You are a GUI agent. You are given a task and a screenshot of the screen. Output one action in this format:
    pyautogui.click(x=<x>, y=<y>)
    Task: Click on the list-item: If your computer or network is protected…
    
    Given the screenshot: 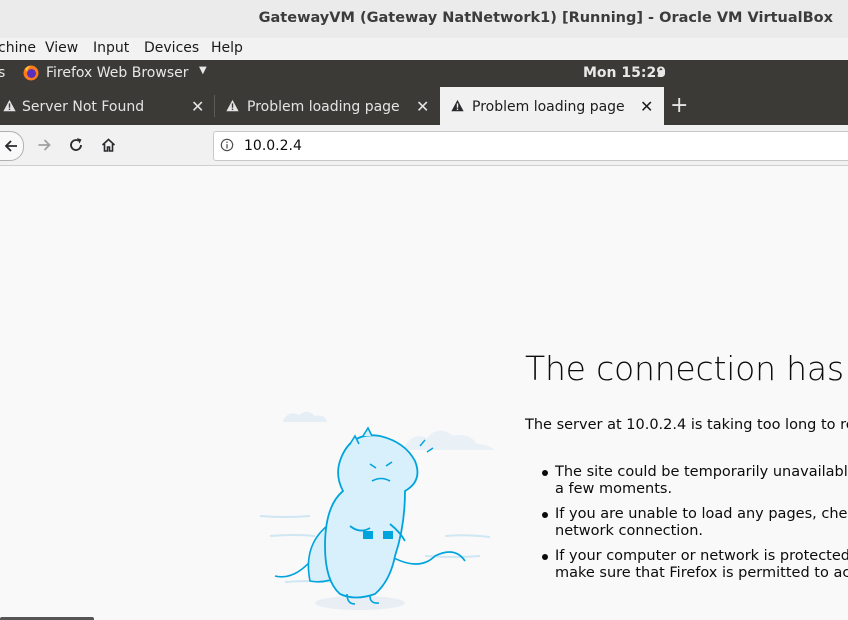 What is the action you would take?
    pyautogui.click(x=694, y=565)
    